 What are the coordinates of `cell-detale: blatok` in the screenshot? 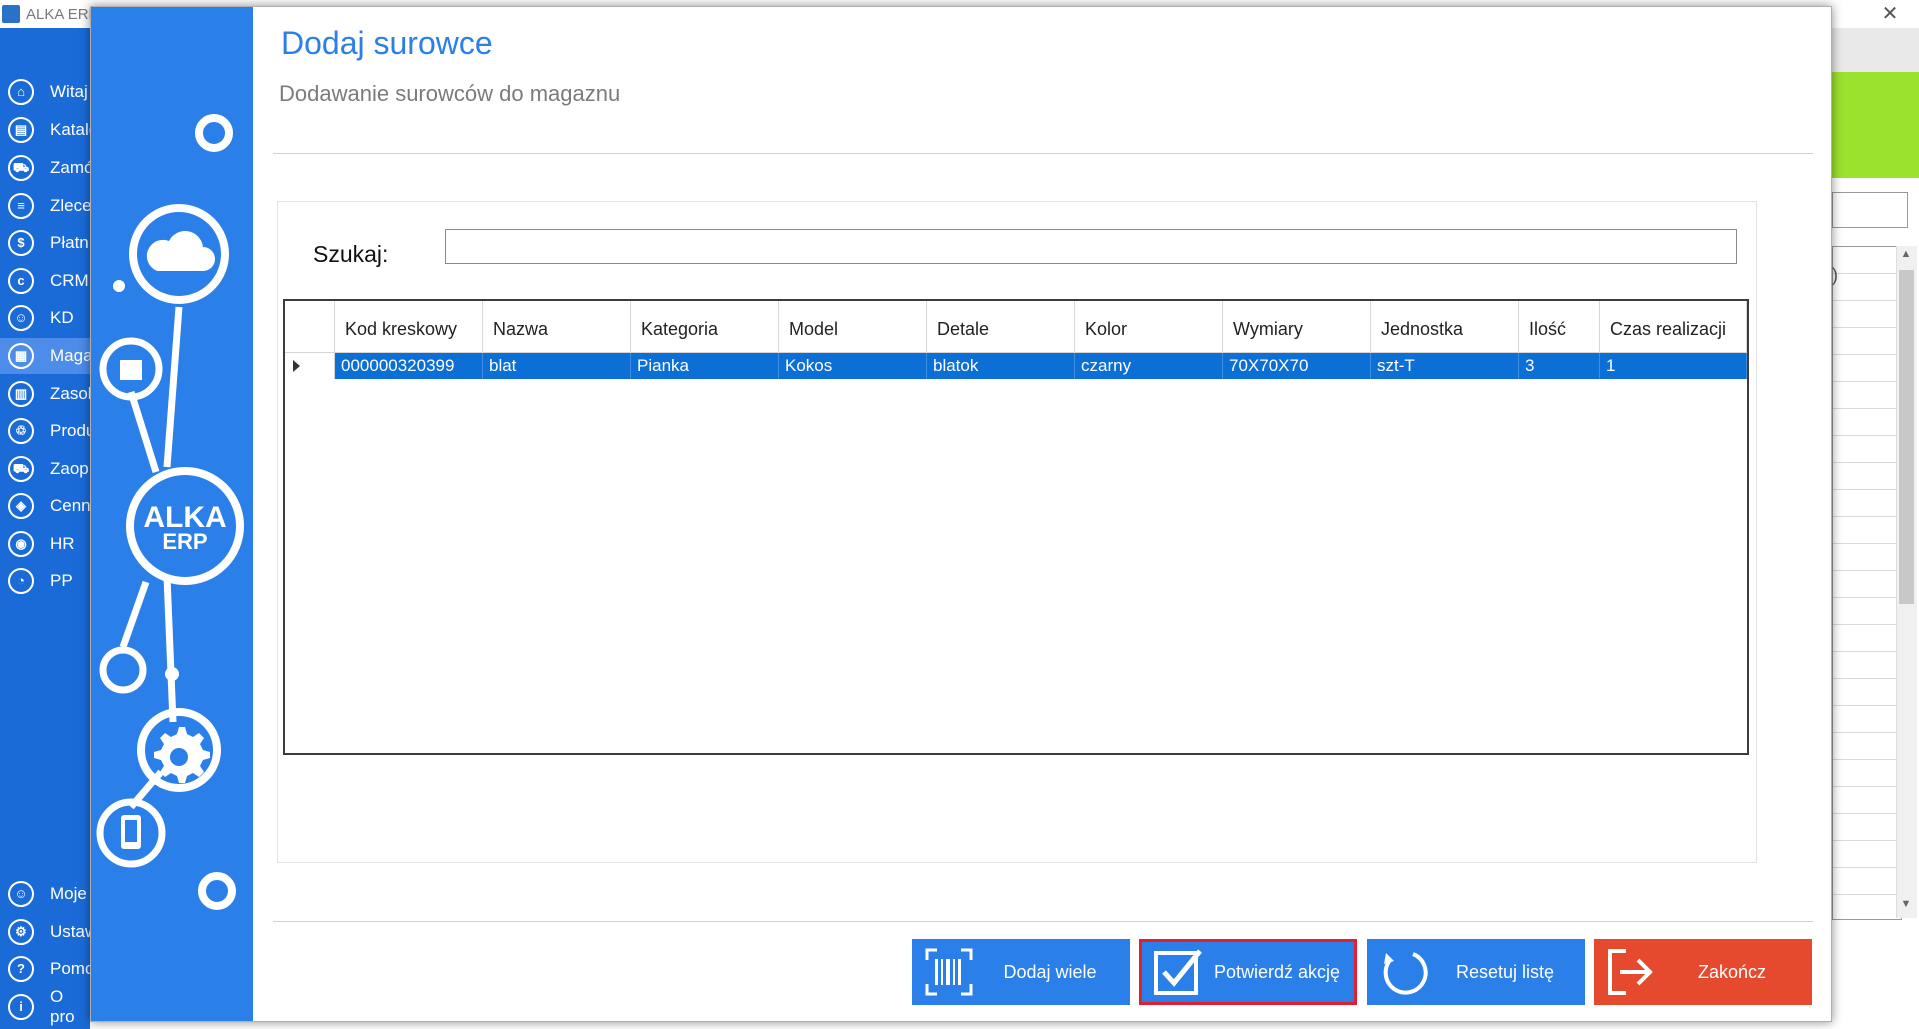 It's located at (1001, 366).